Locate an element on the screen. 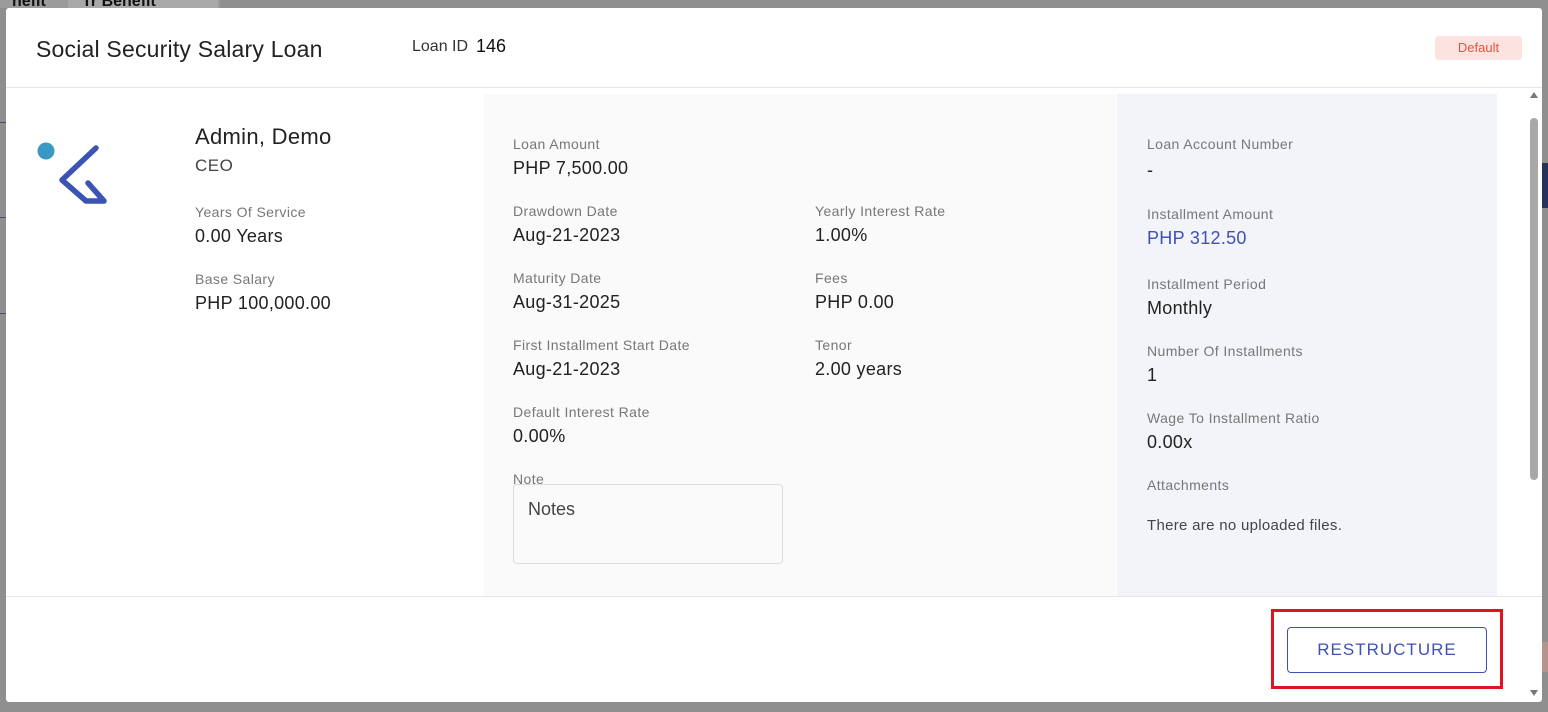 This screenshot has height=712, width=1548. notes-textarea: Notes is located at coordinates (648, 524).